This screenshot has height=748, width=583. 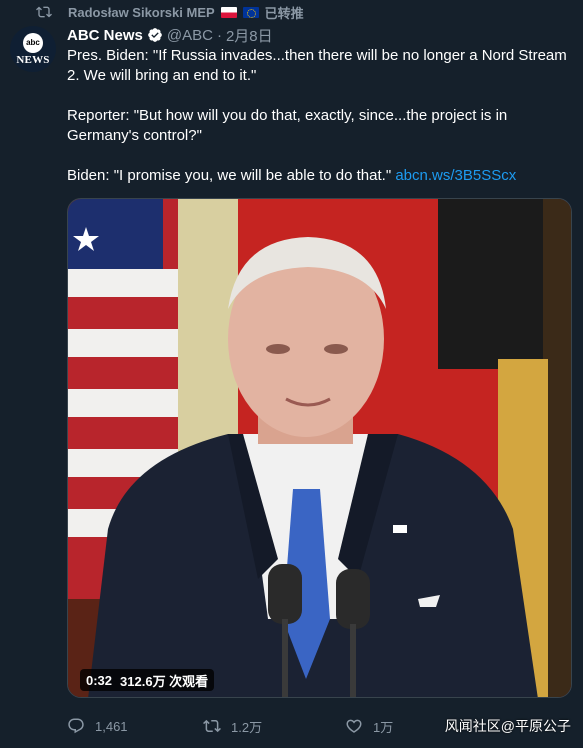 I want to click on avatar-news-text: NEWS, so click(x=33, y=59).